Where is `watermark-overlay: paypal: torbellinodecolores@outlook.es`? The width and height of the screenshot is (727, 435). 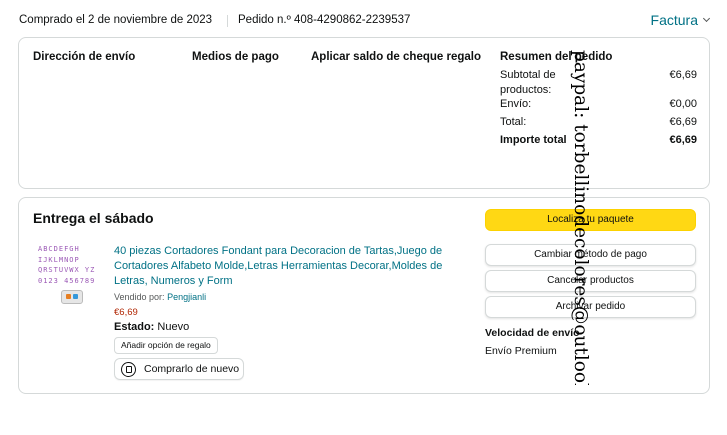 watermark-overlay: paypal: torbellinodecolores@outlook.es is located at coordinates (573, 217).